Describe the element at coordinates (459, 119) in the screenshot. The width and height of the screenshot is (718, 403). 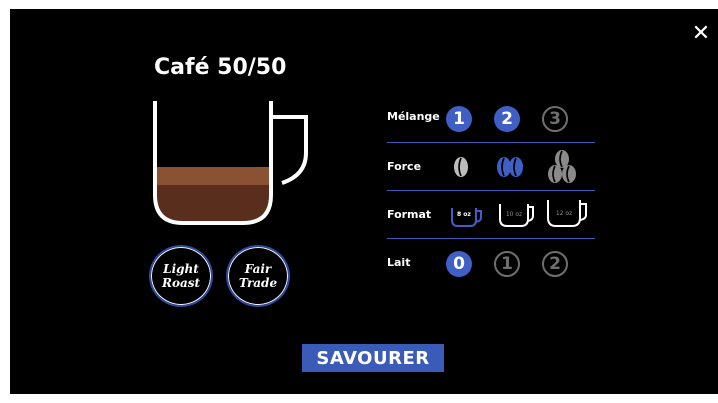
I see `blend-option-1: 1` at that location.